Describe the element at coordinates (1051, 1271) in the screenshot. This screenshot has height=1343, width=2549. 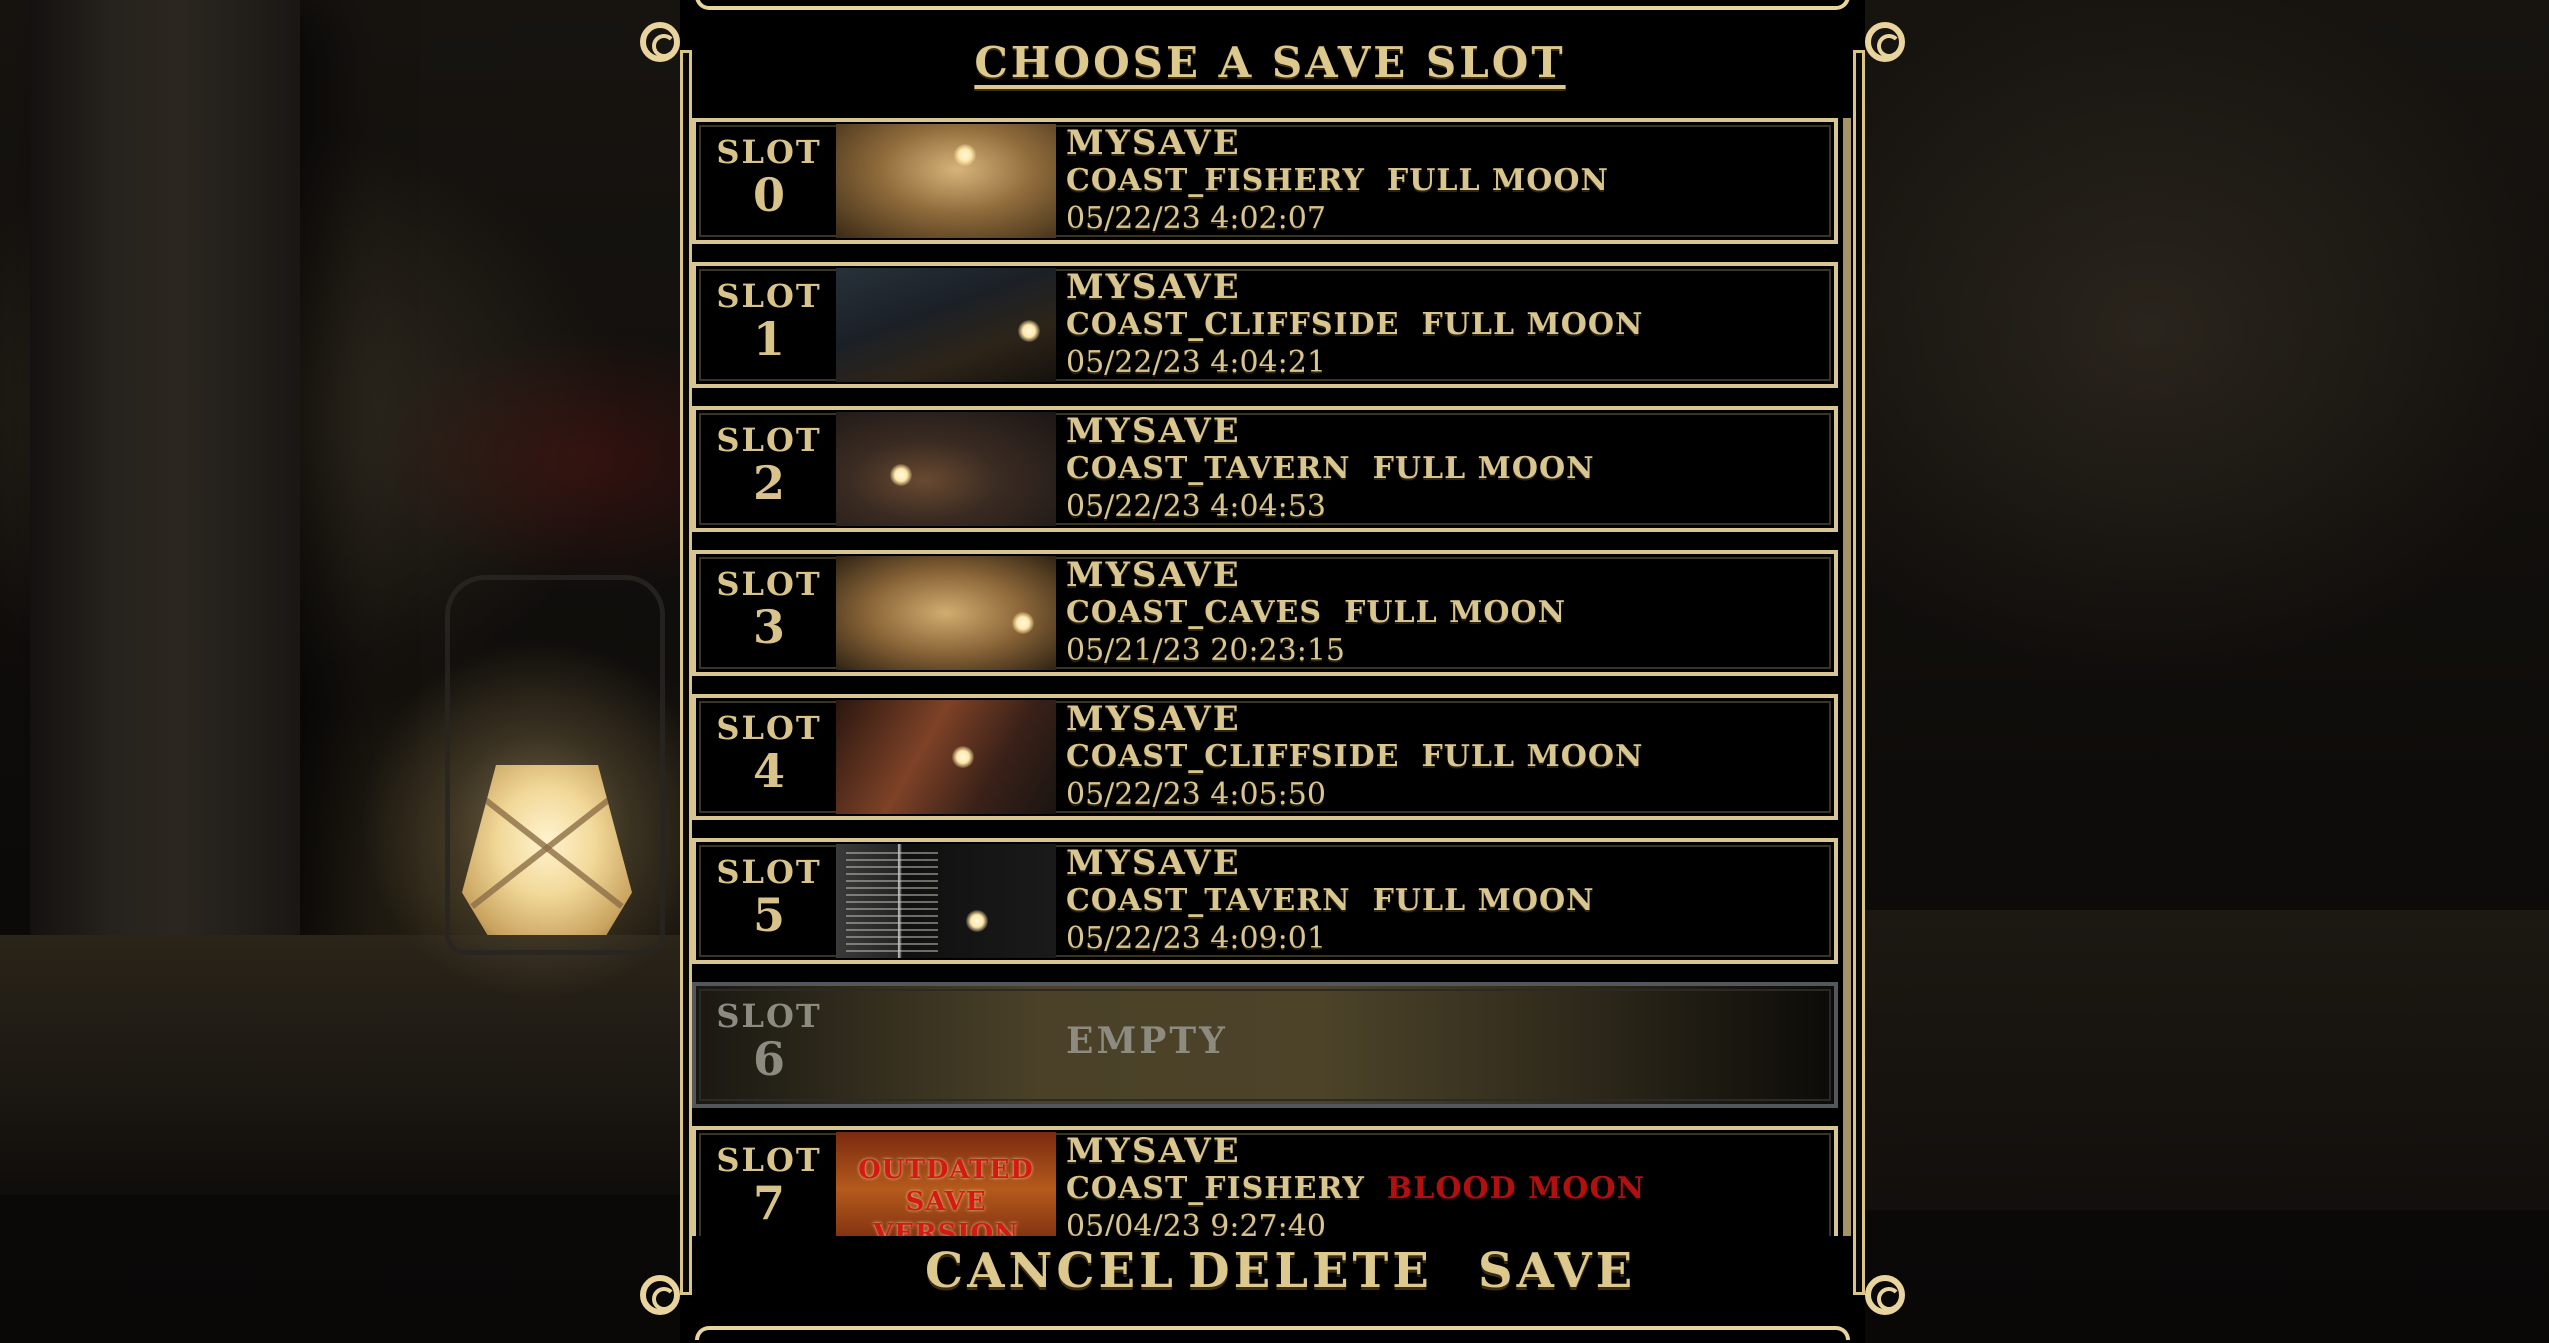
I see `cancel-button: CANCEL` at that location.